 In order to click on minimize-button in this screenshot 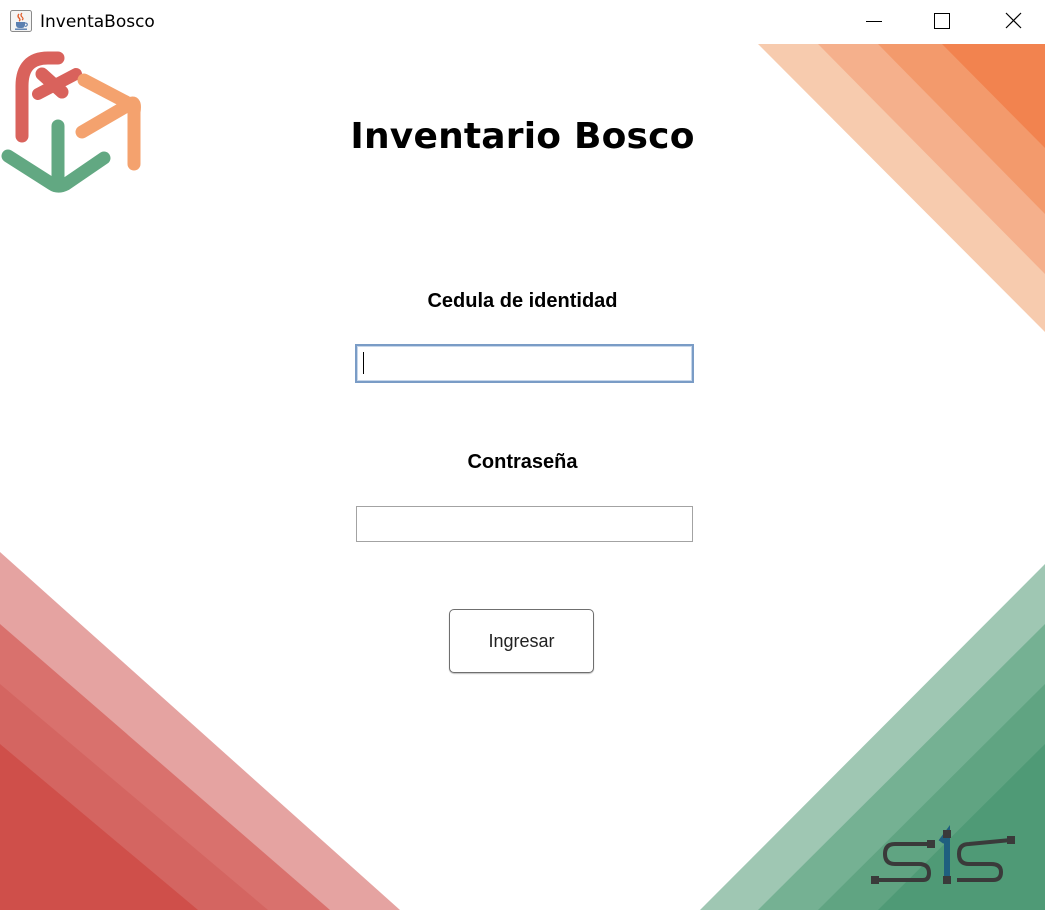, I will do `click(873, 22)`.